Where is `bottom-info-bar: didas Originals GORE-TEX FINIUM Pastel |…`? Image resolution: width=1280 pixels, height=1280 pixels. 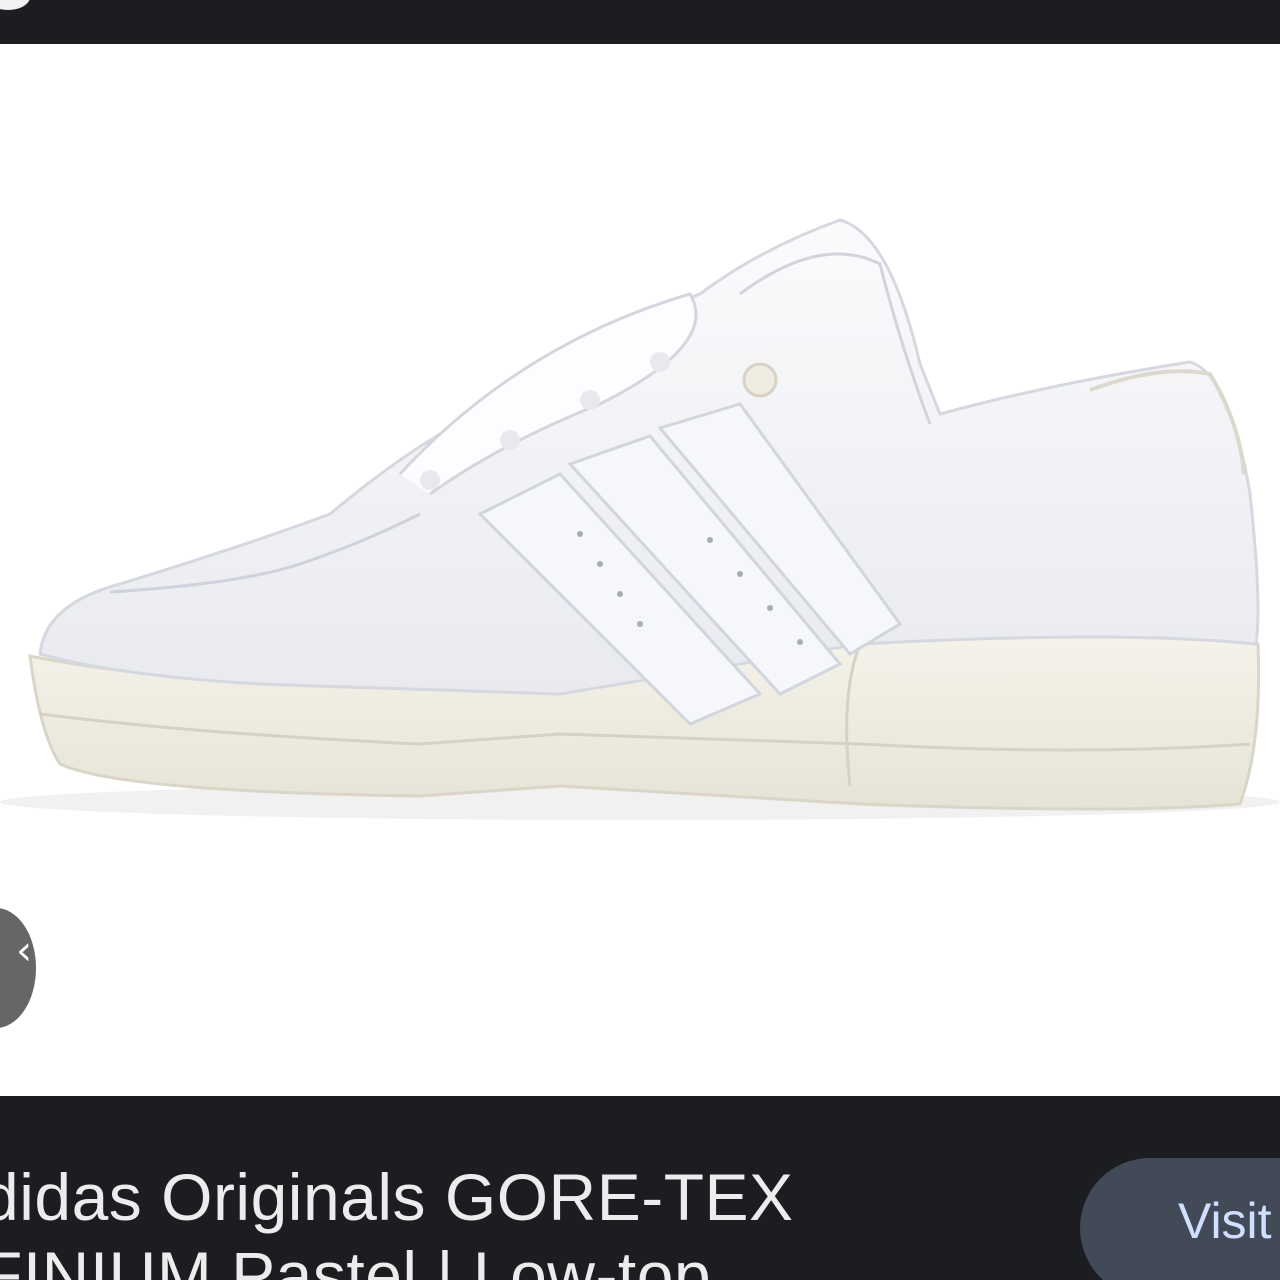
bottom-info-bar: didas Originals GORE-TEX FINIUM Pastel |… is located at coordinates (640, 1188).